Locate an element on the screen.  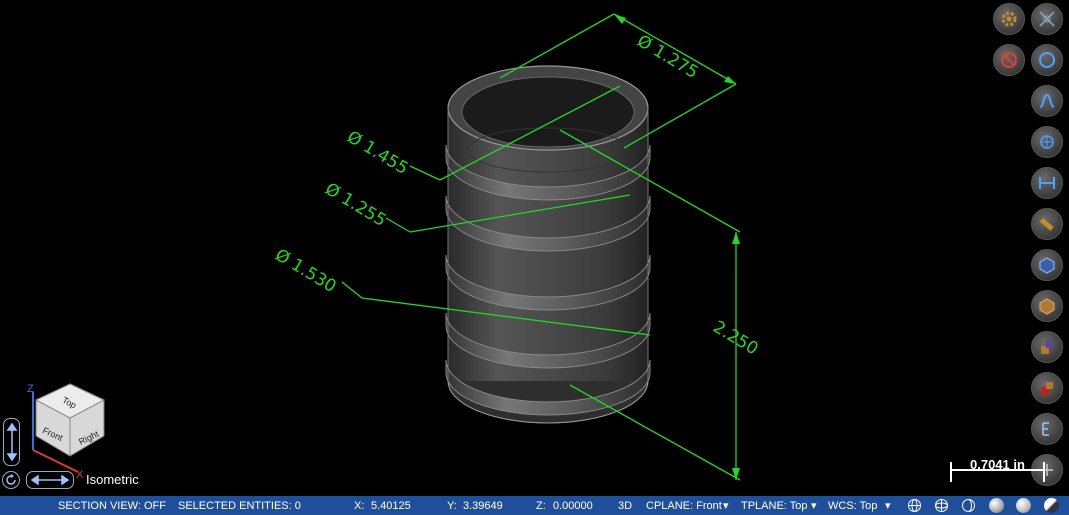
z-coordinate-value: 0.00000 is located at coordinates (573, 506).